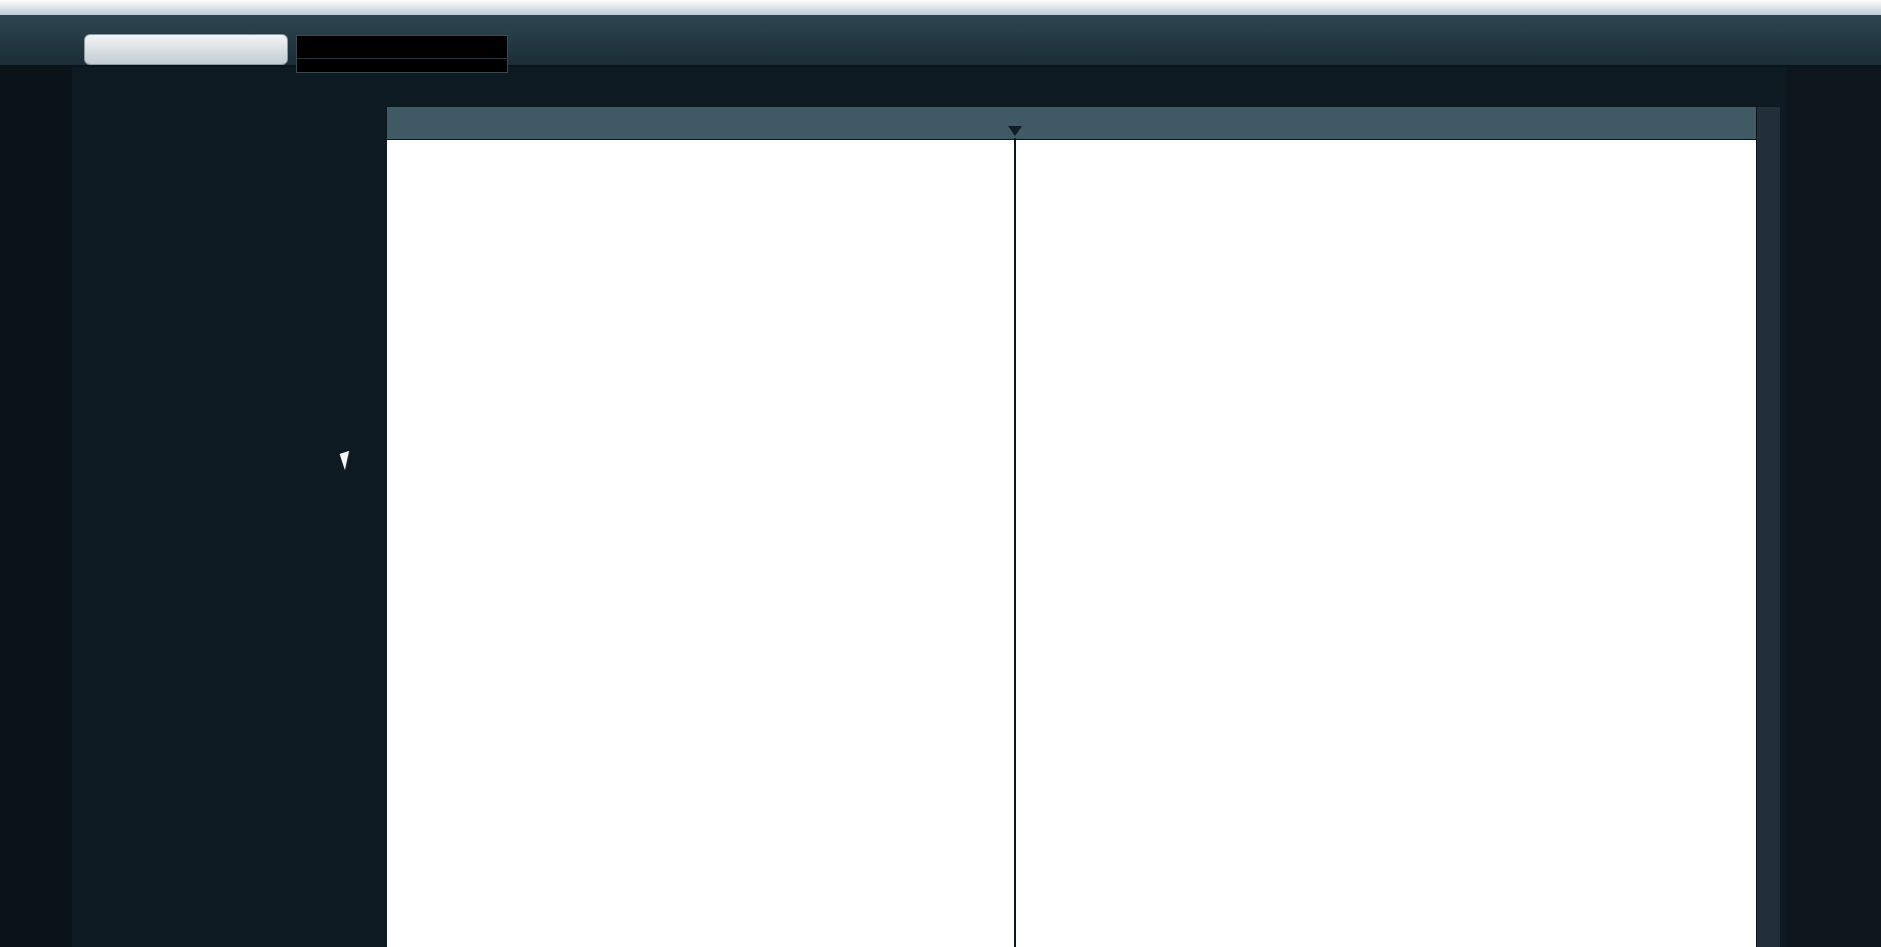 Image resolution: width=1881 pixels, height=947 pixels. What do you see at coordinates (186, 49) in the screenshot?
I see `transport-controls` at bounding box center [186, 49].